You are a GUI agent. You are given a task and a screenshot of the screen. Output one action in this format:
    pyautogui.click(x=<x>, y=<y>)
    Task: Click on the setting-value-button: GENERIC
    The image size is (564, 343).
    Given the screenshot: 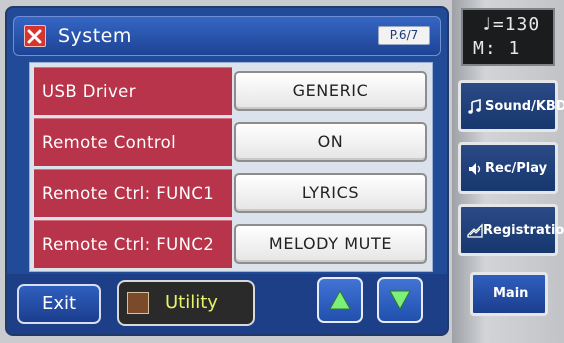 What is the action you would take?
    pyautogui.click(x=330, y=91)
    